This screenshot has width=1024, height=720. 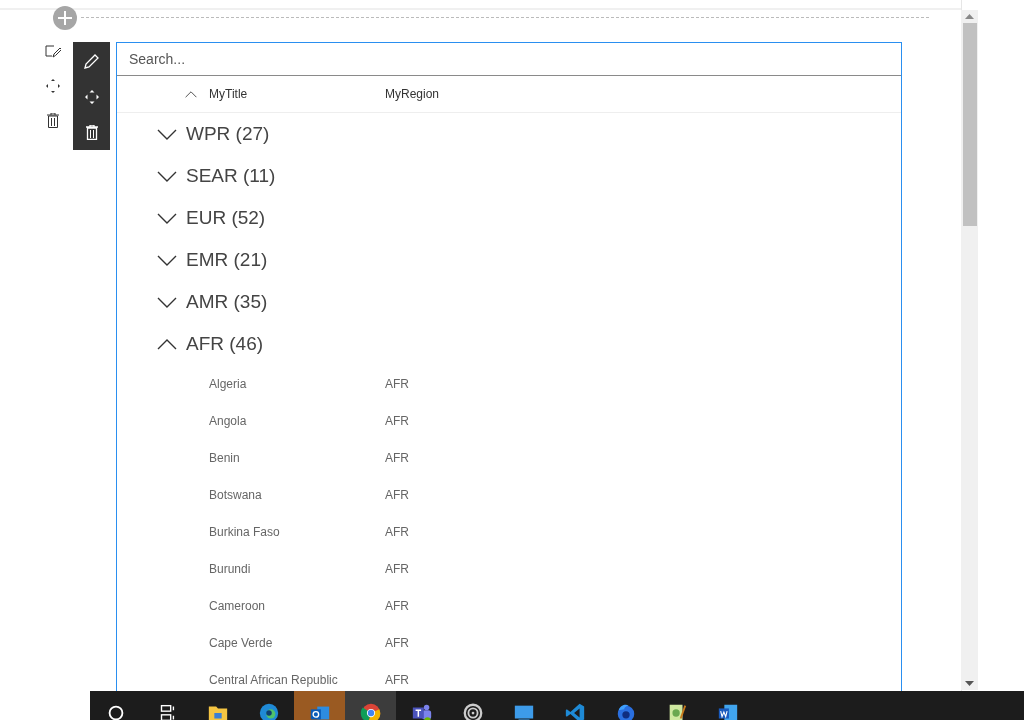 I want to click on pencil-icon, so click(x=91, y=60).